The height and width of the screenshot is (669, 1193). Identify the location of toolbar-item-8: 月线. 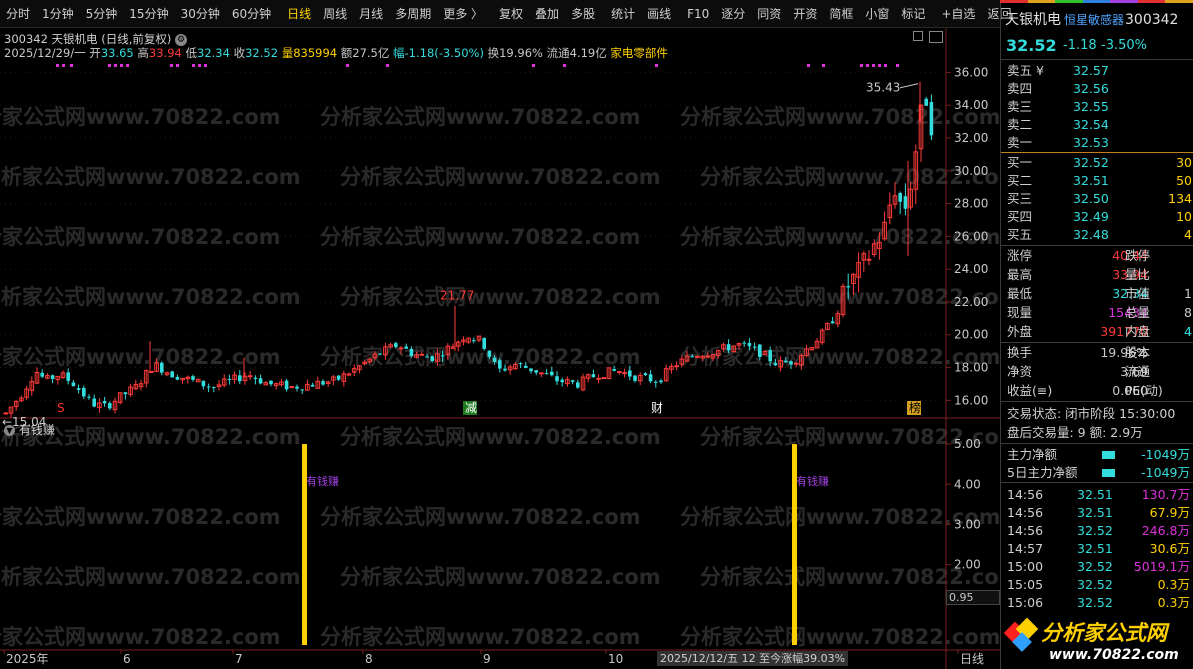
(371, 14).